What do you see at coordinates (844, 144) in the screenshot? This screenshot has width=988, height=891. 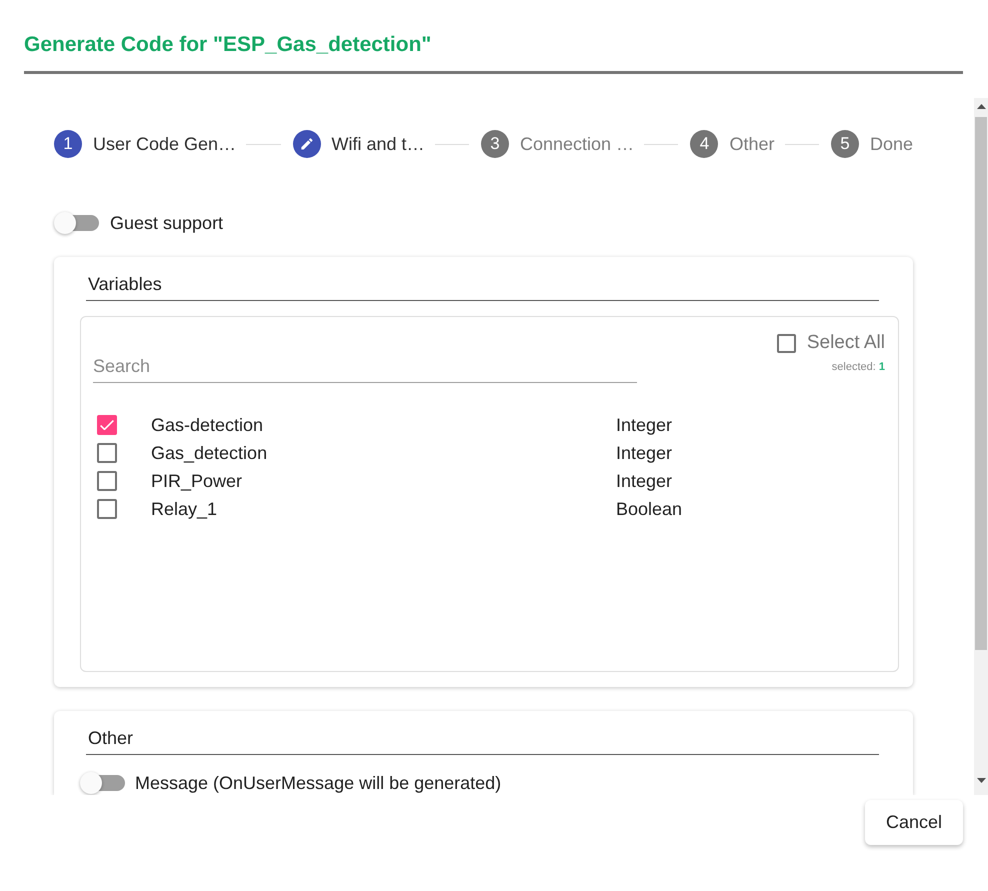 I see `step-number: 5` at bounding box center [844, 144].